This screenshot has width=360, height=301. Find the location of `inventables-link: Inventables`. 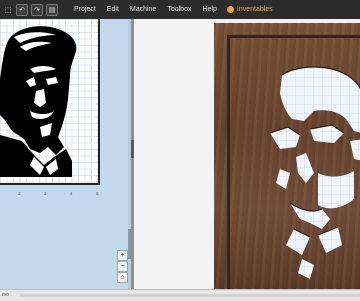

inventables-link: Inventables is located at coordinates (249, 9).